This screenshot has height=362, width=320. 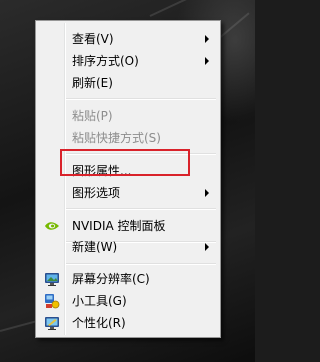 I want to click on gadgets-icon, so click(x=52, y=301).